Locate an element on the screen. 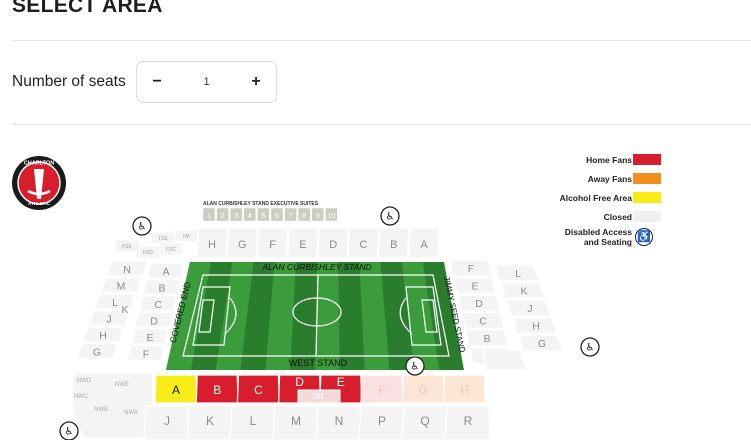  seat-block is located at coordinates (504, 360).